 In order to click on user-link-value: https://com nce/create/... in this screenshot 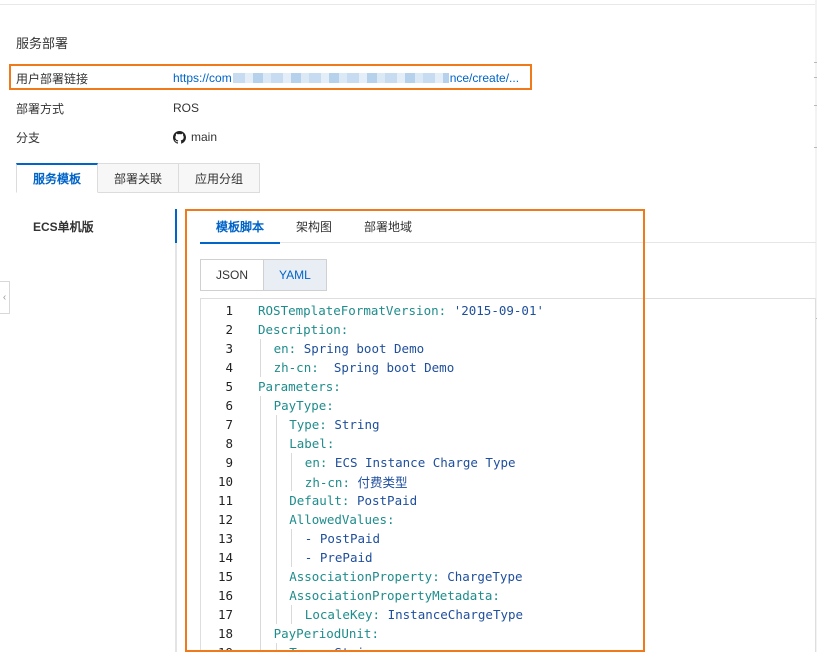, I will do `click(346, 78)`.